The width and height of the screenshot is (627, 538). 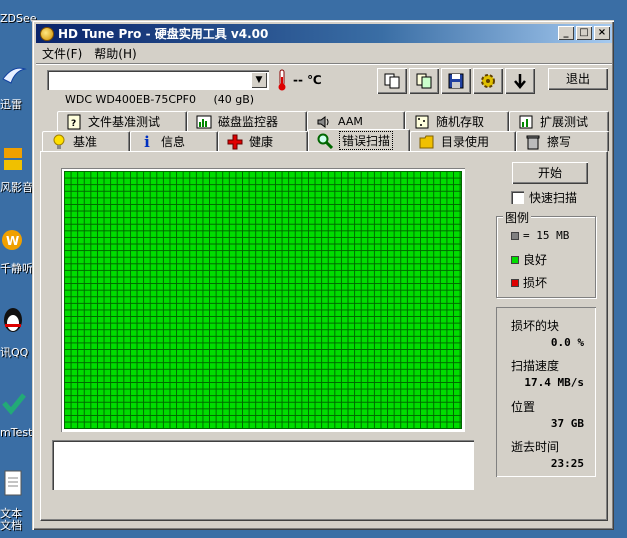 What do you see at coordinates (517, 197) in the screenshot?
I see `quick-scan-checkbox` at bounding box center [517, 197].